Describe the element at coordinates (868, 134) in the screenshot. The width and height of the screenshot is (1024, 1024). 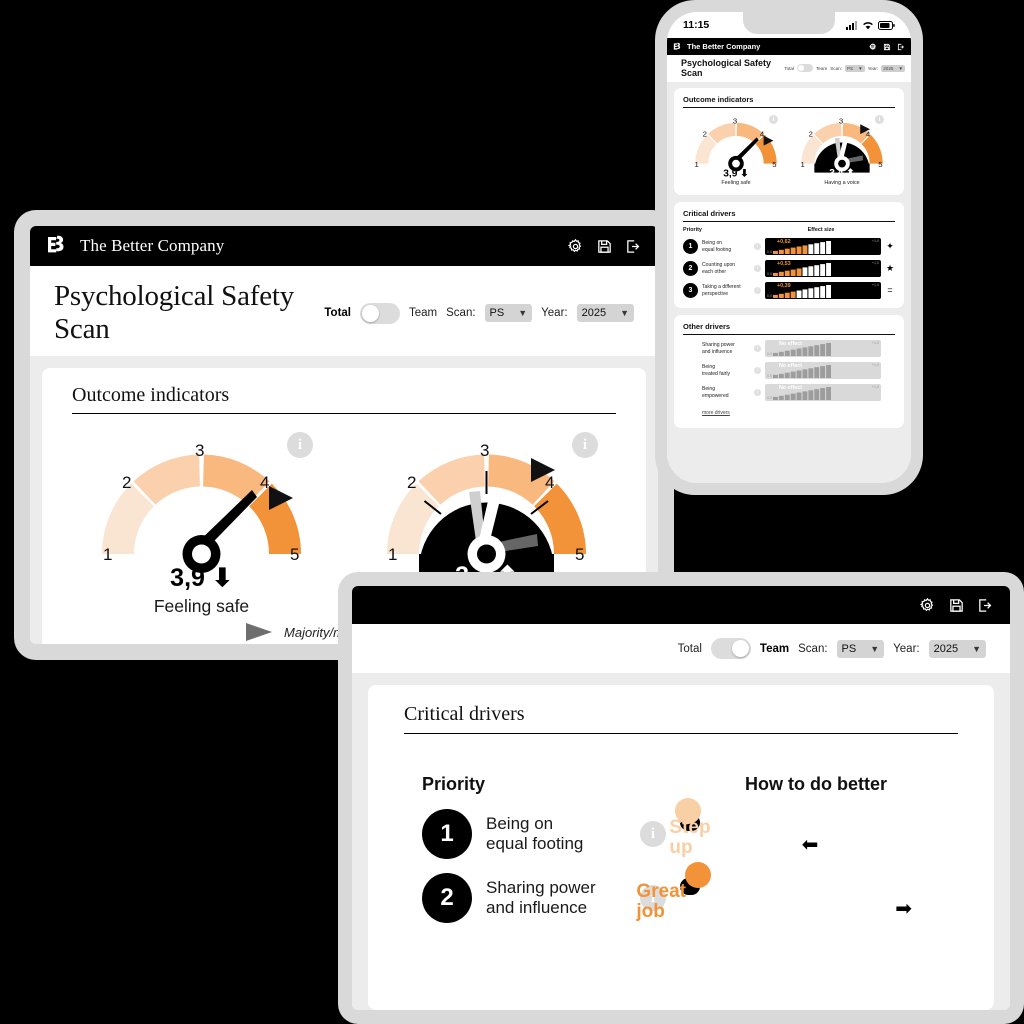
I see `svg-text: 4` at that location.